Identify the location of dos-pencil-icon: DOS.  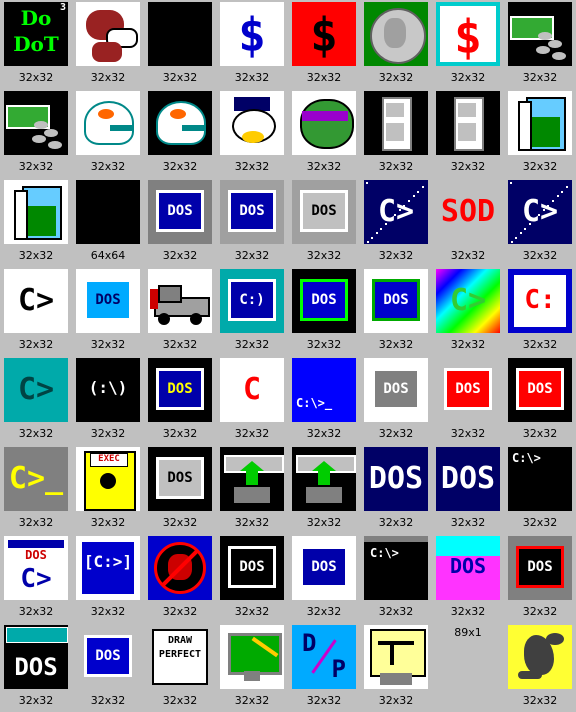
(180, 479).